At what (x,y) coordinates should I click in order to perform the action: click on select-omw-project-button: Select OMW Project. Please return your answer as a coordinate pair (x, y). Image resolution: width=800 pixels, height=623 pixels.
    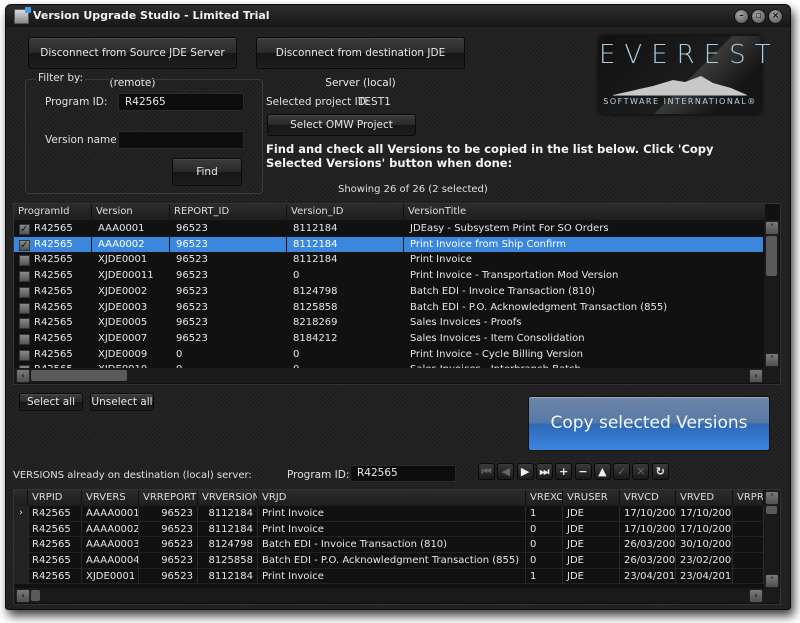
    Looking at the image, I should click on (341, 125).